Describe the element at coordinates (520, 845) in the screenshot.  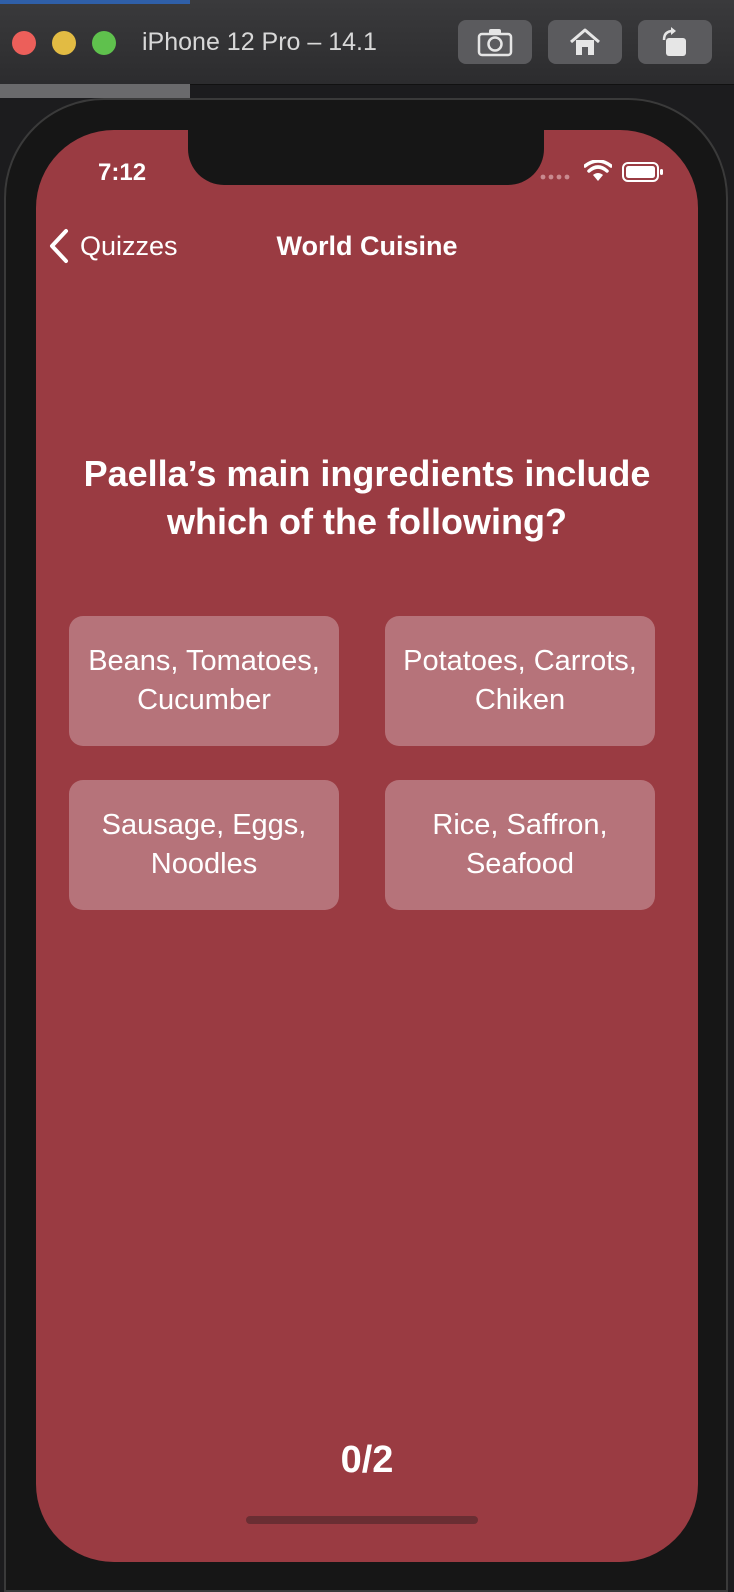
I see `answer-button: Rice, Saffron, Seafood` at that location.